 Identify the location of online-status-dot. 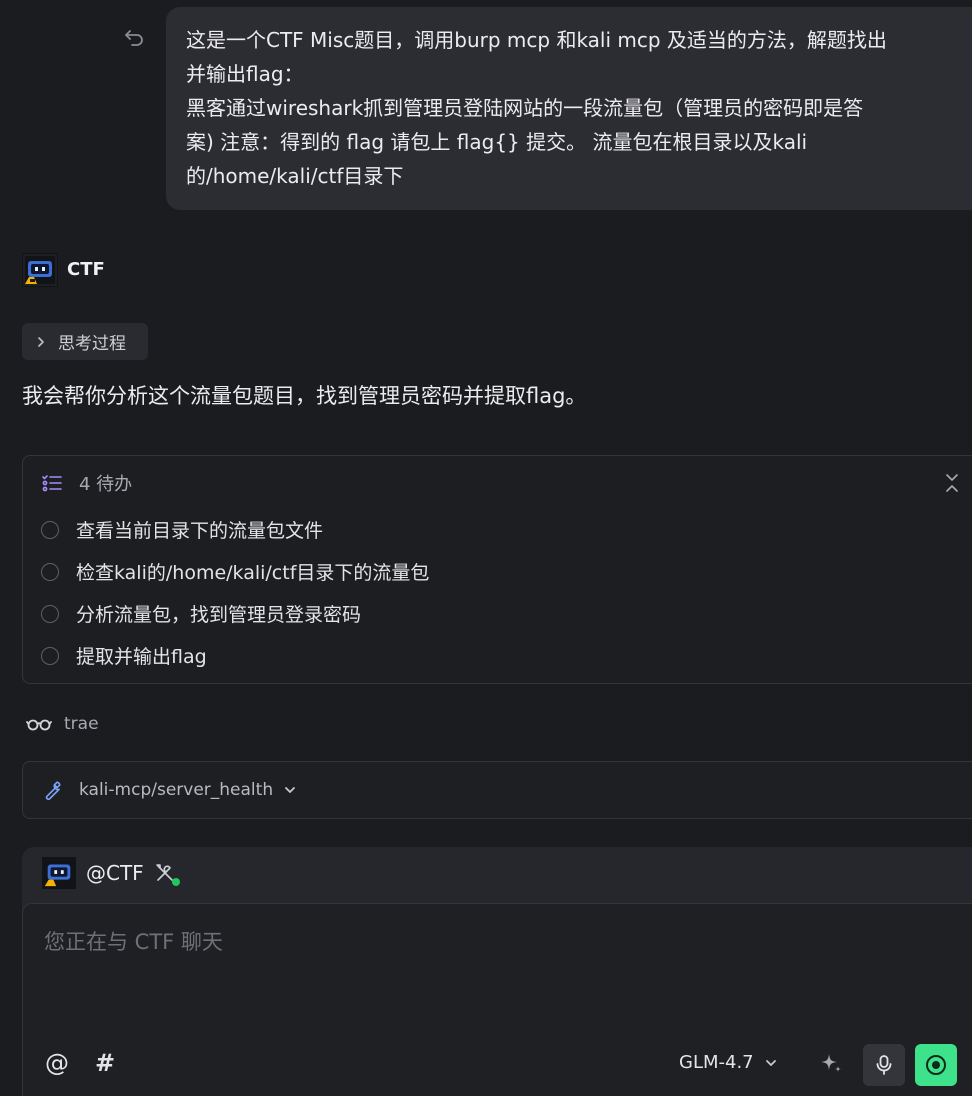
(175, 882).